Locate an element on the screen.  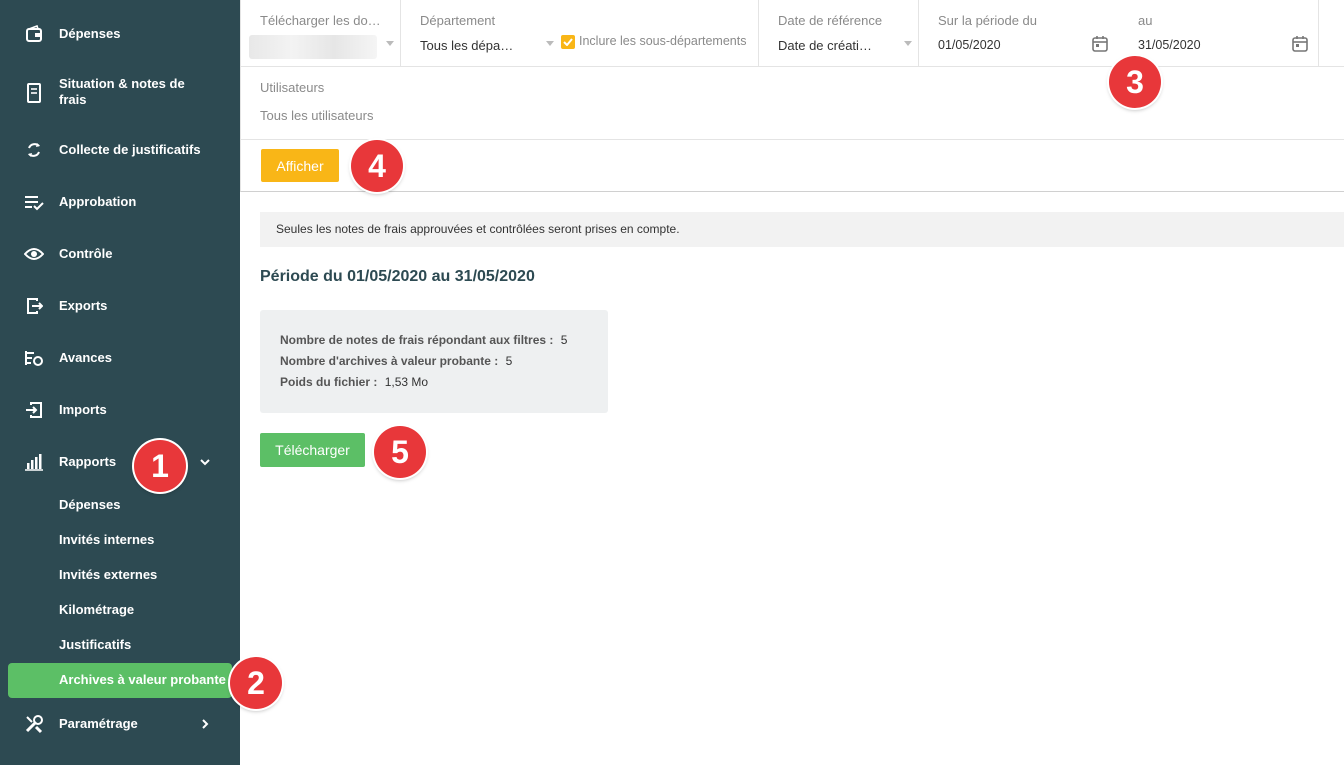
sidebar-item-exports: Exports is located at coordinates (120, 306).